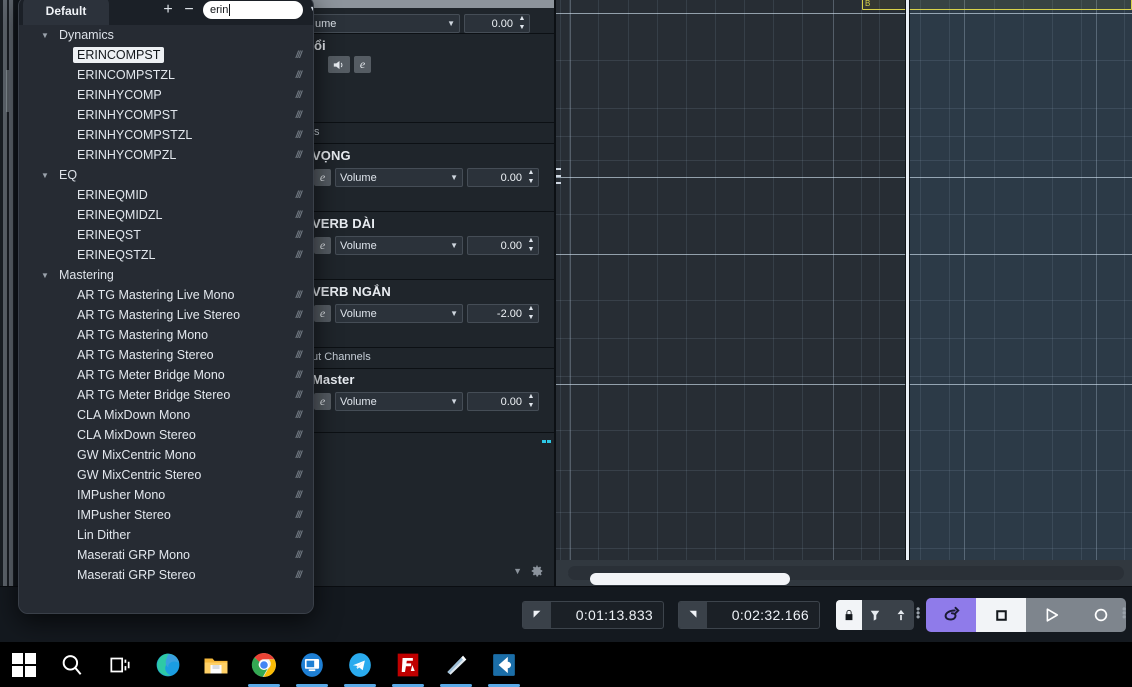  I want to click on mixer-strip-value-field: -2.00 ▲ ▼, so click(503, 313).